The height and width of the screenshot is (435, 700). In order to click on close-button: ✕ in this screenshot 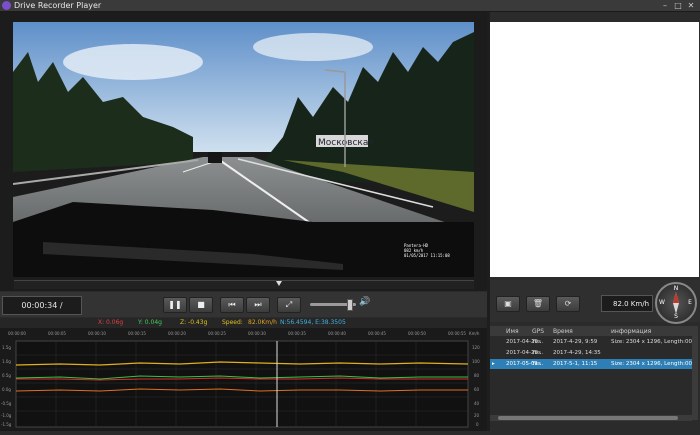, I will do `click(691, 5)`.